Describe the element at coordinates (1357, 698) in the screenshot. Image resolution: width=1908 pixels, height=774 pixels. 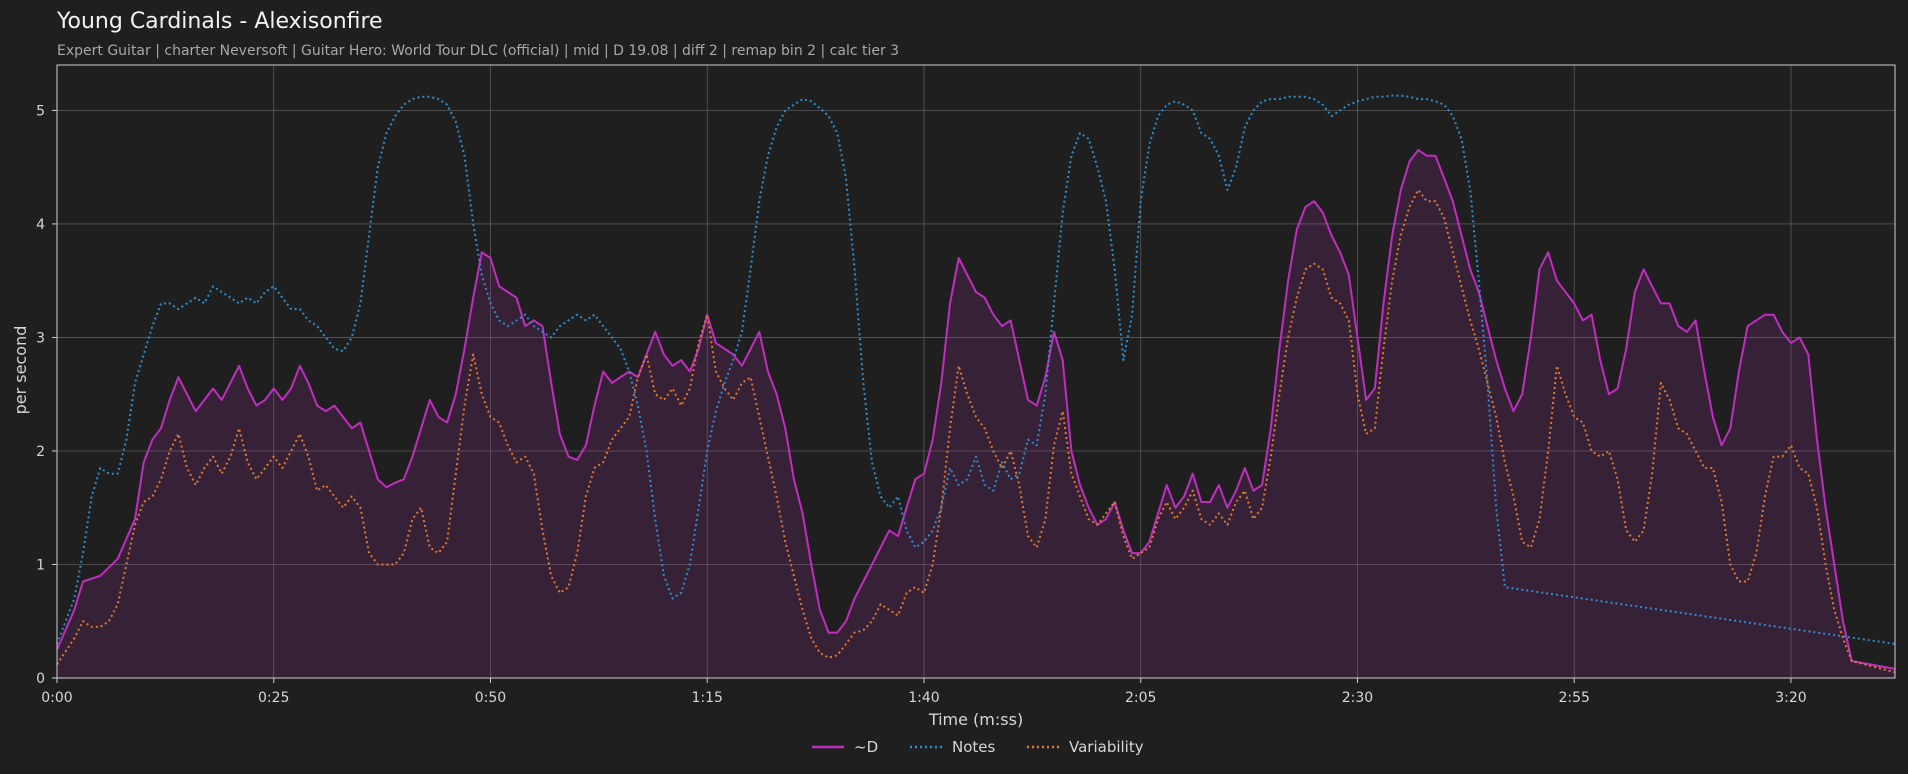
I see `x-tick-label: 2:30` at that location.